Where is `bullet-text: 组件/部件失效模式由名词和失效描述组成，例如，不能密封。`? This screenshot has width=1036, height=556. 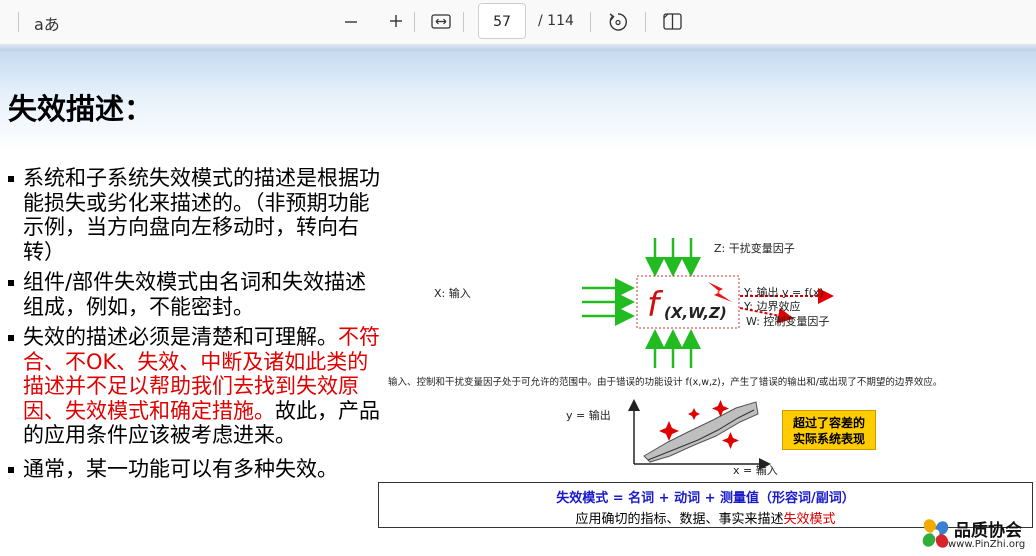 bullet-text: 组件/部件失效模式由名词和失效描述组成，例如，不能密封。 is located at coordinates (195, 294).